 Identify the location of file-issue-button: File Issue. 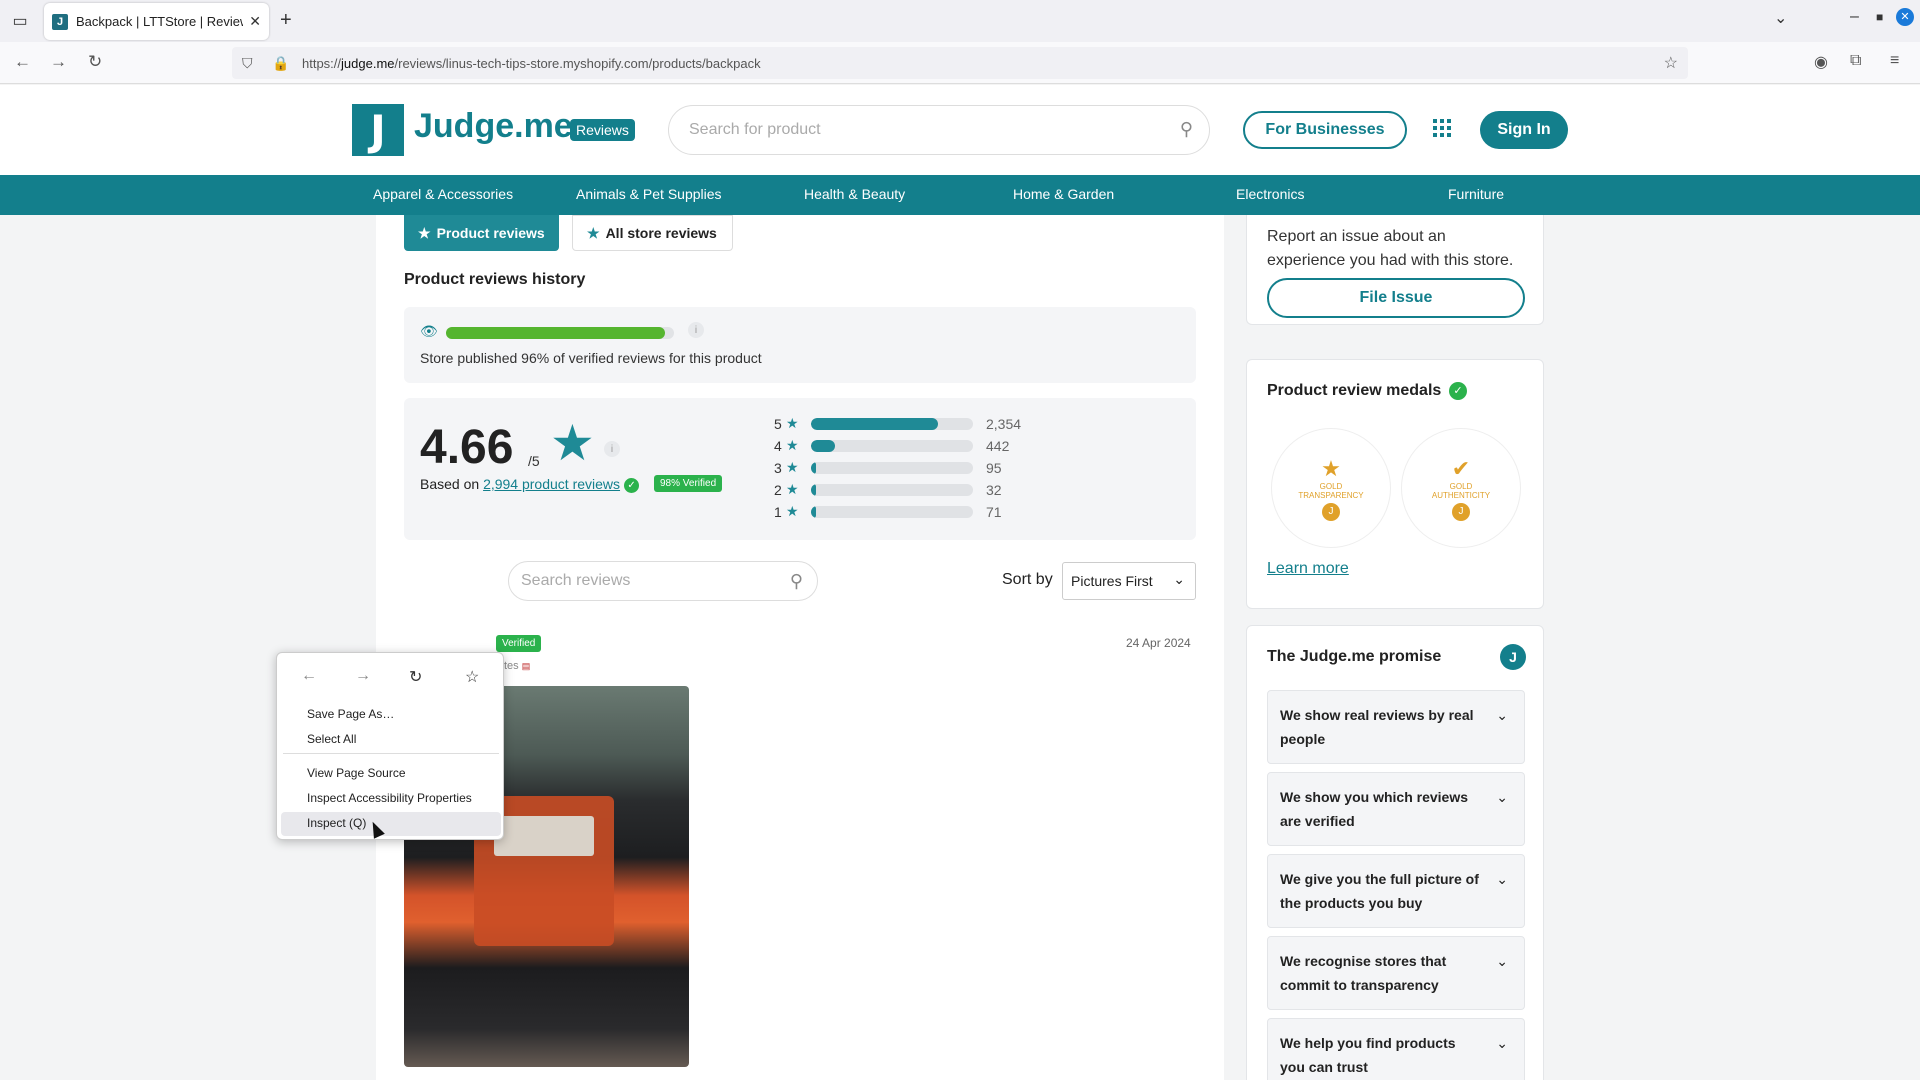
(1396, 298).